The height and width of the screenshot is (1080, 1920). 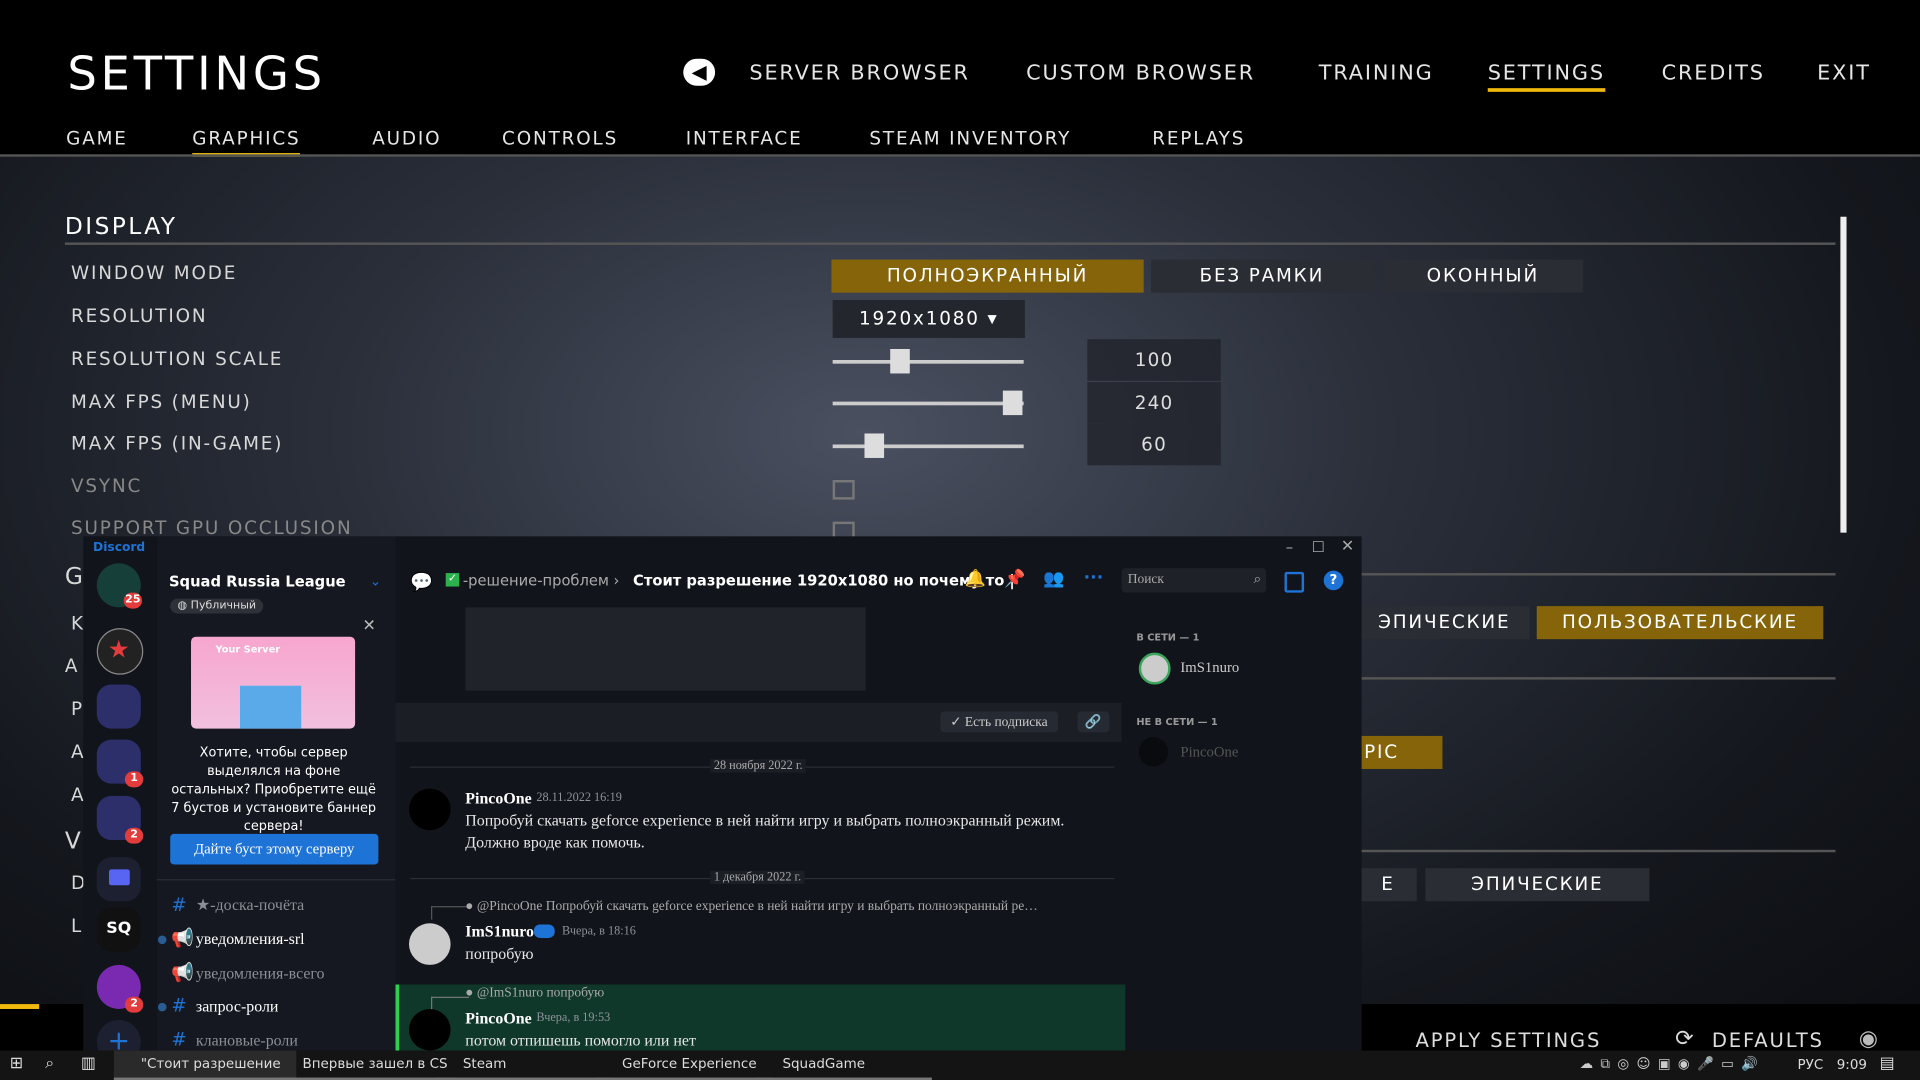 I want to click on channel-item: уведомления-всего, so click(x=260, y=974).